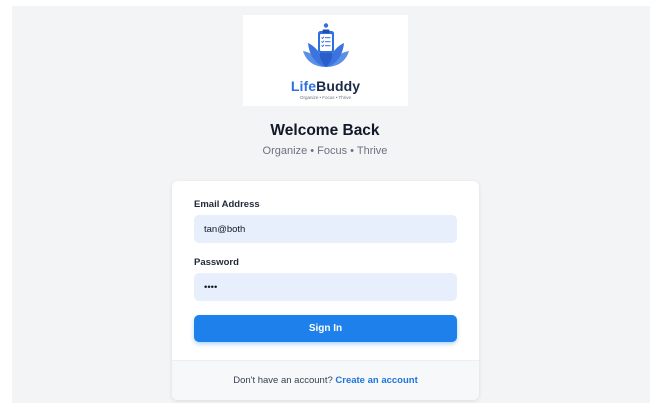  Describe the element at coordinates (283, 380) in the screenshot. I see `signup-prompt: Don't have an account?` at that location.